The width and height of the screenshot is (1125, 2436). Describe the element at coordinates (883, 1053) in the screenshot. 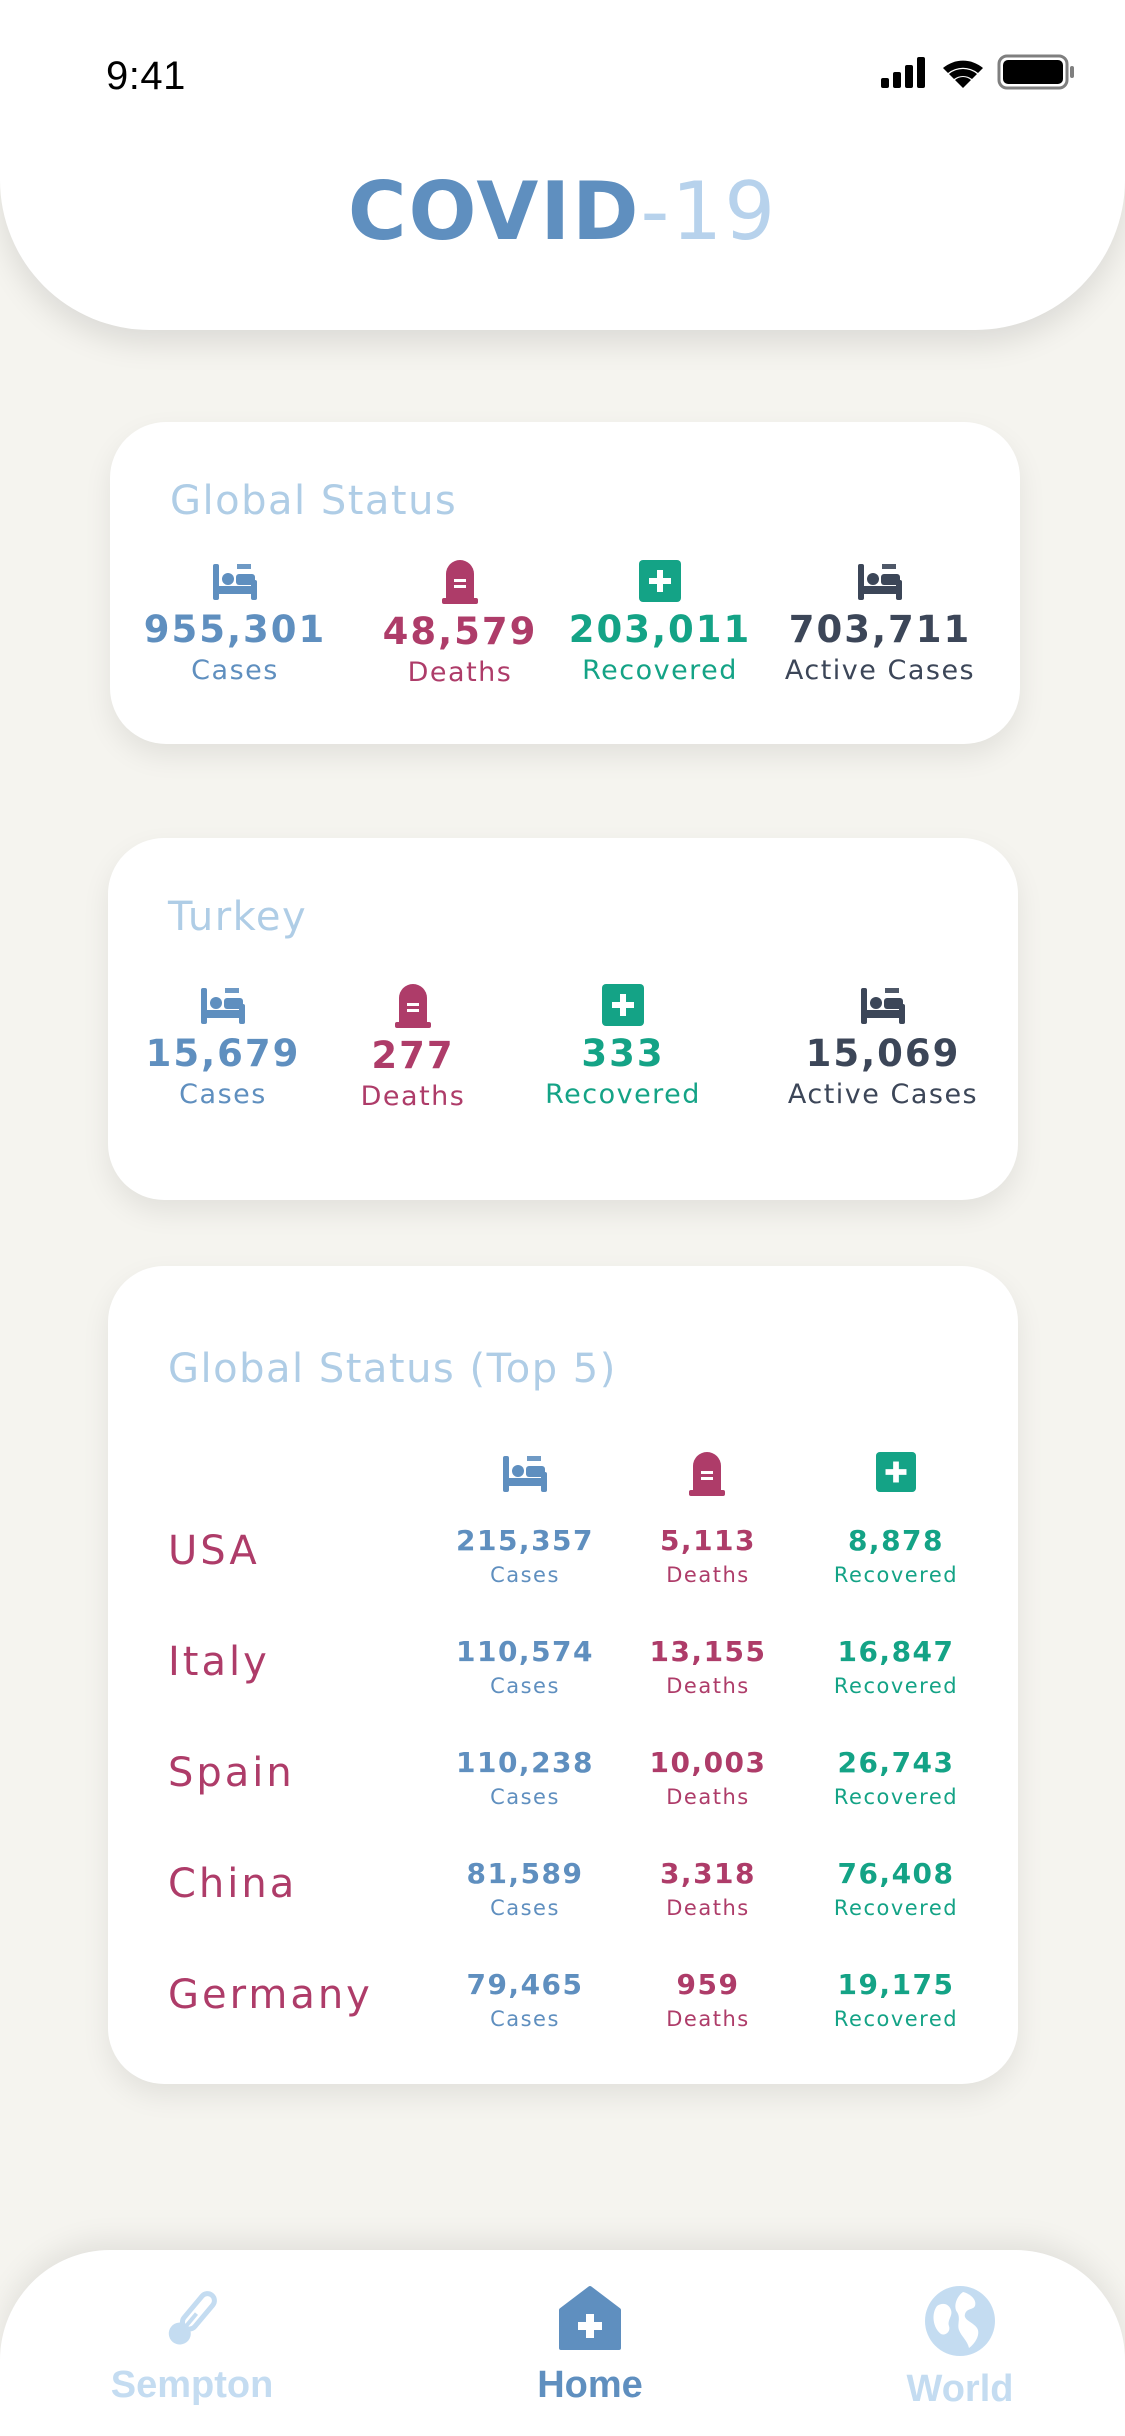

I see `turkey-active-value: 15,069` at that location.